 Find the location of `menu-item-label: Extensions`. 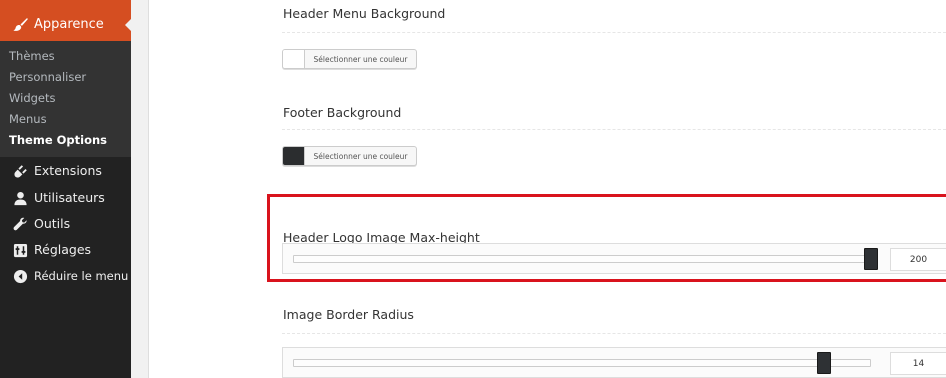

menu-item-label: Extensions is located at coordinates (68, 170).